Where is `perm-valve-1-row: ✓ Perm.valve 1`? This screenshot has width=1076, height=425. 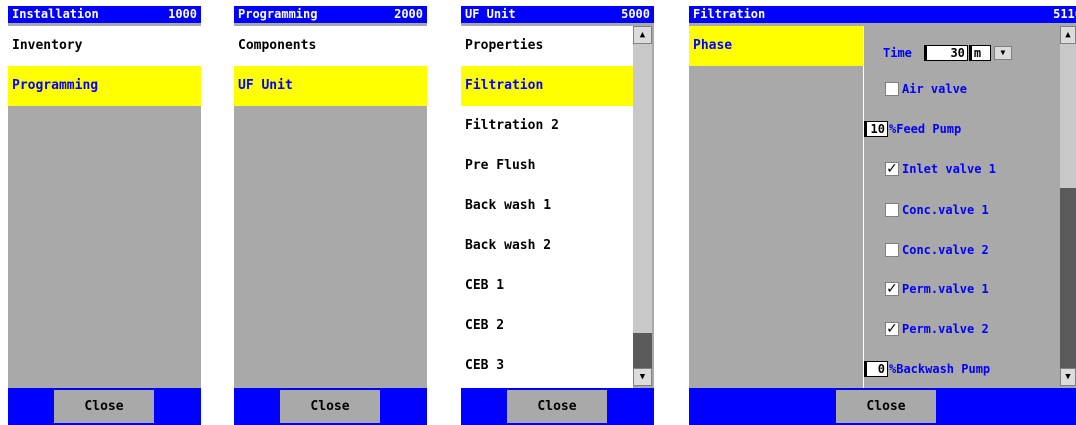 perm-valve-1-row: ✓ Perm.valve 1 is located at coordinates (937, 289).